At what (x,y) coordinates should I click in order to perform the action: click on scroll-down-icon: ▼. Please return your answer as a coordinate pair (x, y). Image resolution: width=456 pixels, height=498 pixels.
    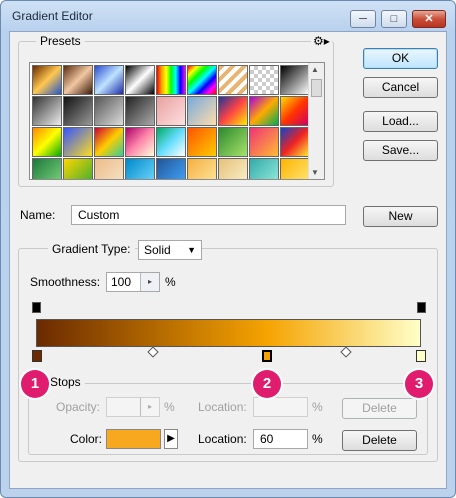
    Looking at the image, I should click on (315, 172).